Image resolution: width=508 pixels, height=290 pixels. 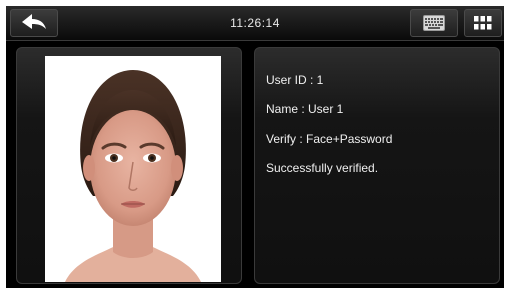 I want to click on keyboard-button, so click(x=434, y=23).